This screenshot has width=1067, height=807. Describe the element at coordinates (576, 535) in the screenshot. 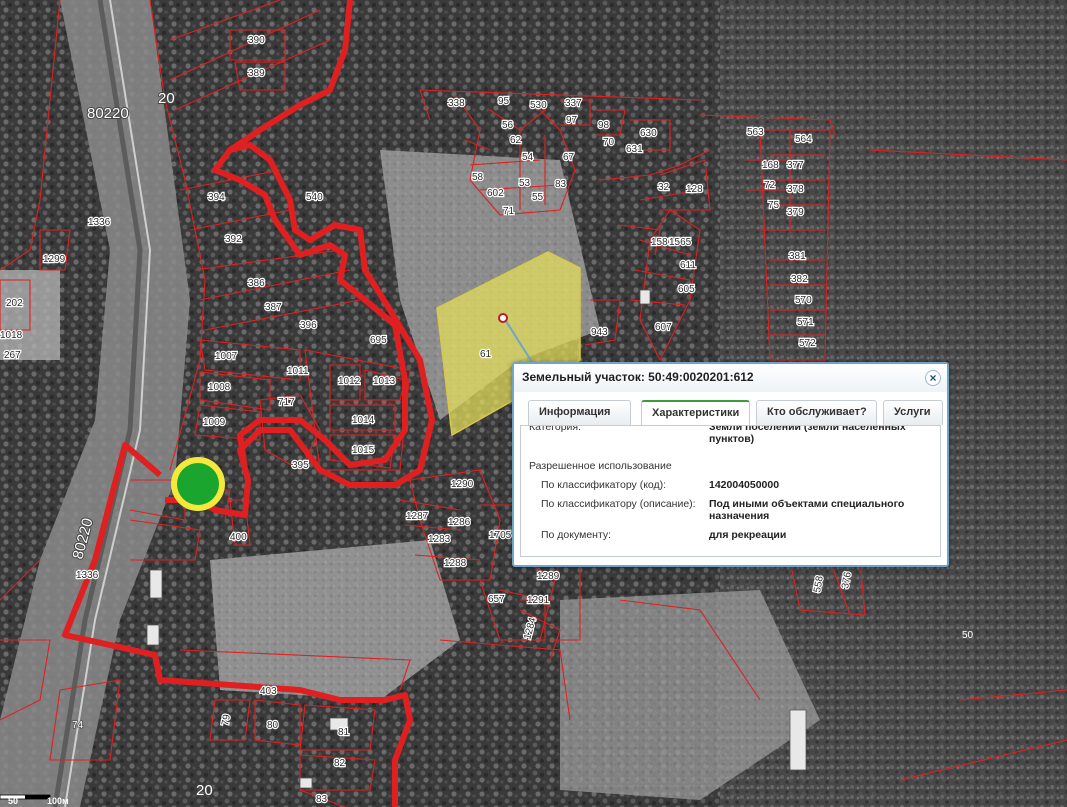

I see `document-key: По документу:` at that location.